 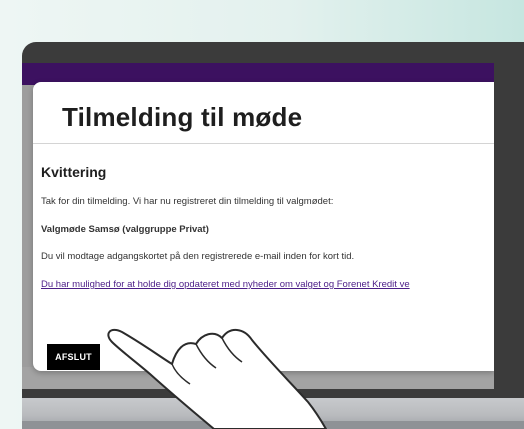 What do you see at coordinates (263, 143) in the screenshot?
I see `title-divider` at bounding box center [263, 143].